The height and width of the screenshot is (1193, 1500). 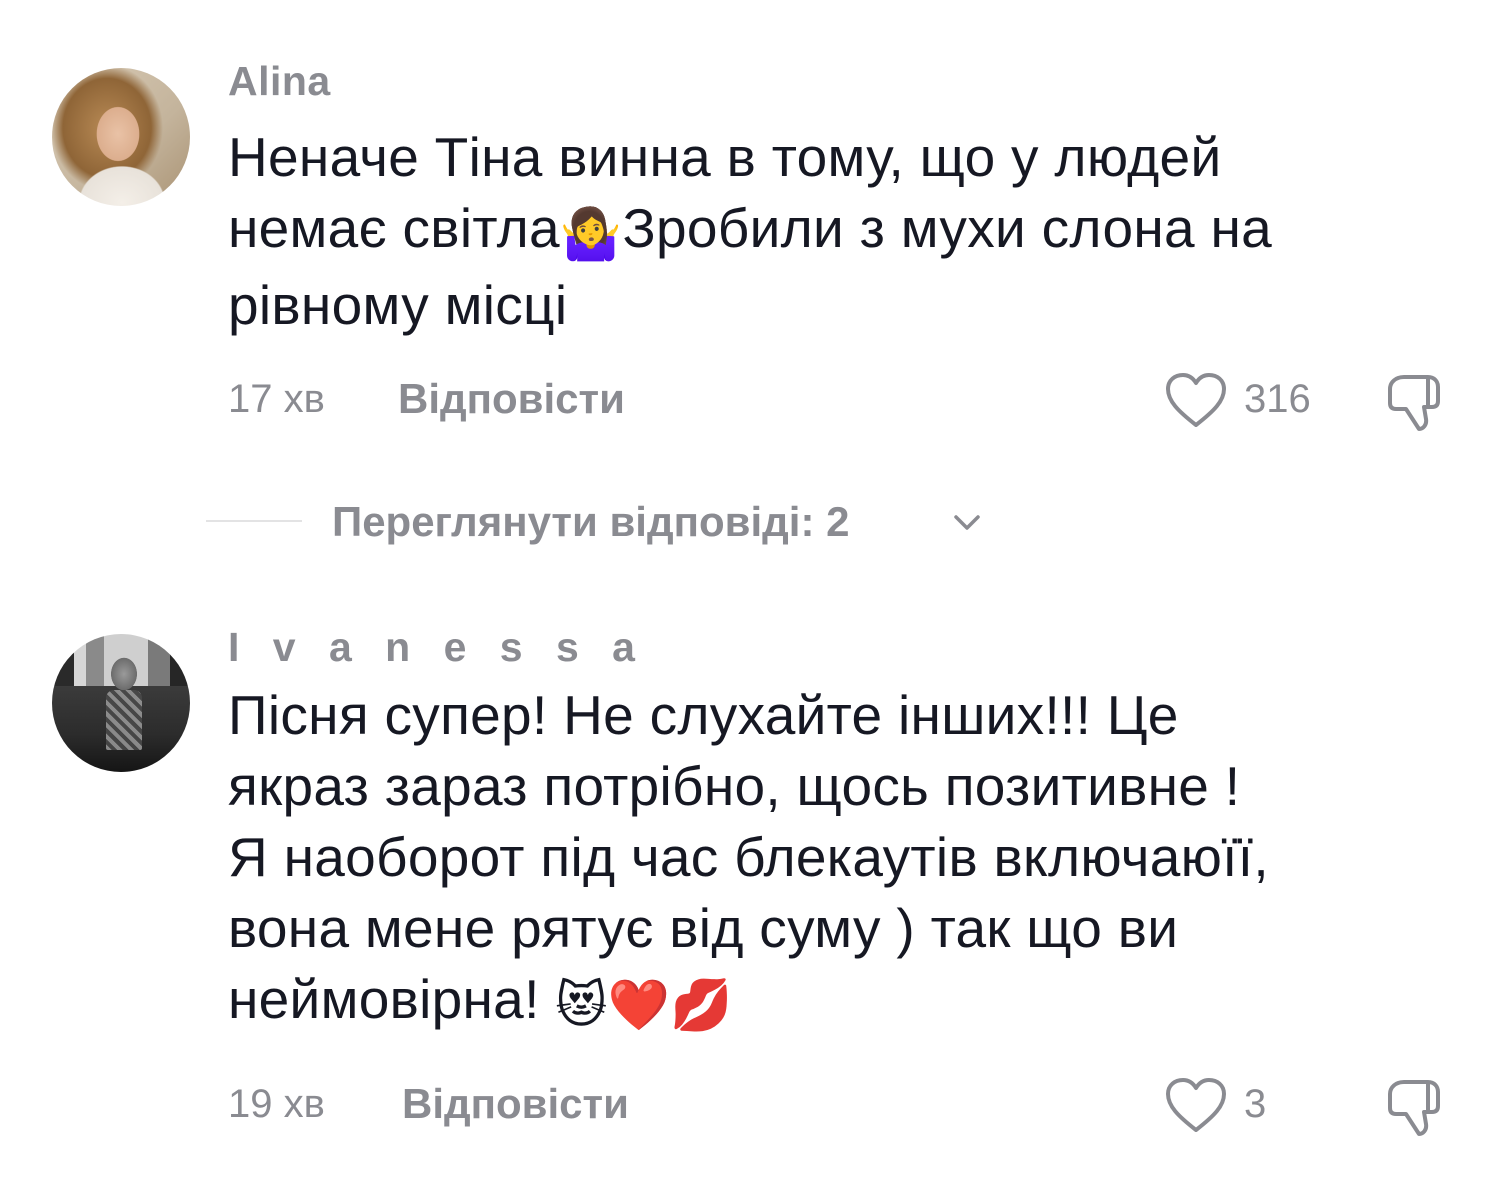 I want to click on like-count: 3, so click(x=1255, y=1104).